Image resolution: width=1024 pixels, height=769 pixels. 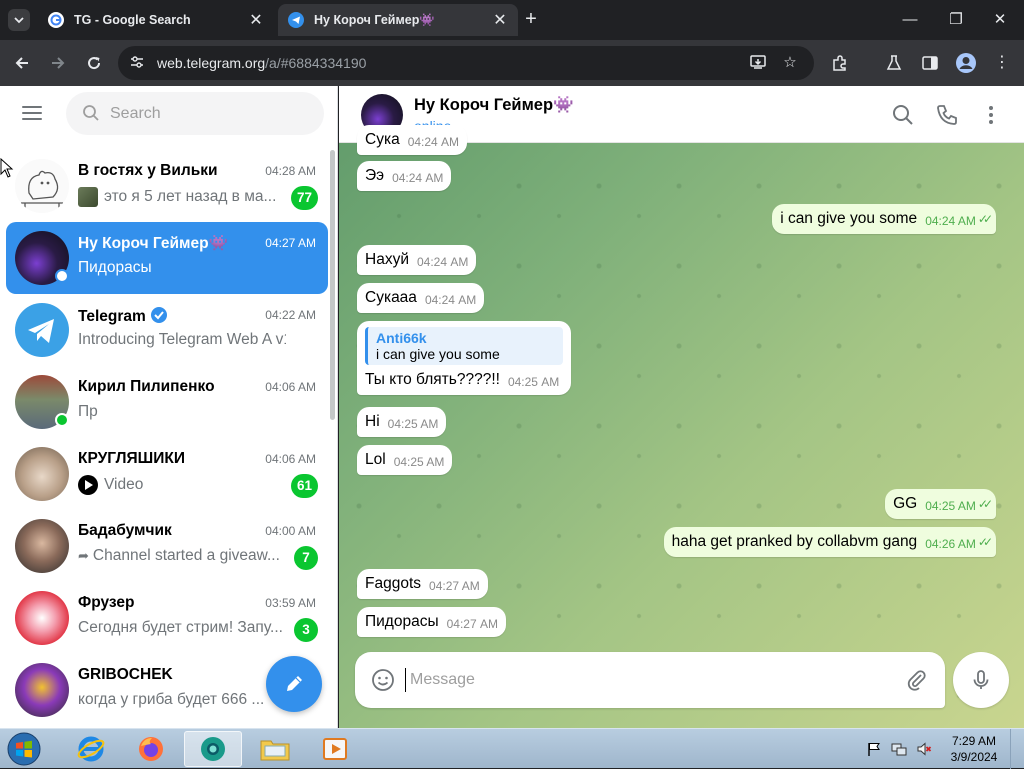 I want to click on chat-name-text: Telegram, so click(x=112, y=316).